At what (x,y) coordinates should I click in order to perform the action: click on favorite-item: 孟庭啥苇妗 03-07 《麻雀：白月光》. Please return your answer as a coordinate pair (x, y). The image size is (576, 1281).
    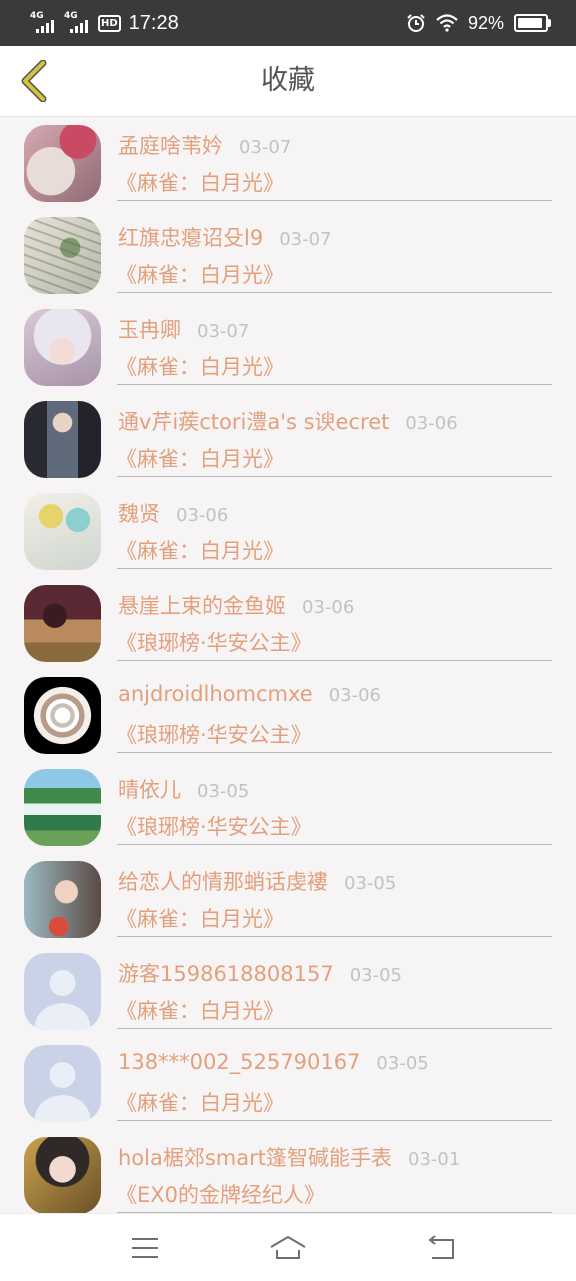
    Looking at the image, I should click on (288, 163).